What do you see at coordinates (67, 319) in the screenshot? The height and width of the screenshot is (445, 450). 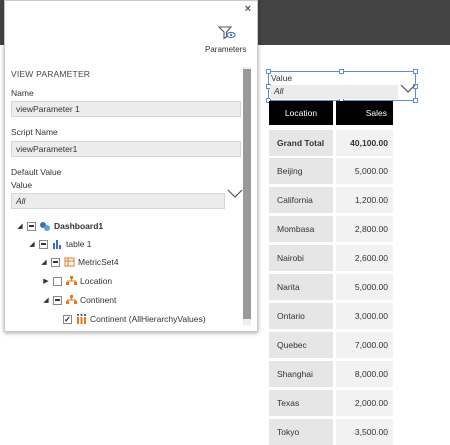 I see `checkbox-checked: ✓` at bounding box center [67, 319].